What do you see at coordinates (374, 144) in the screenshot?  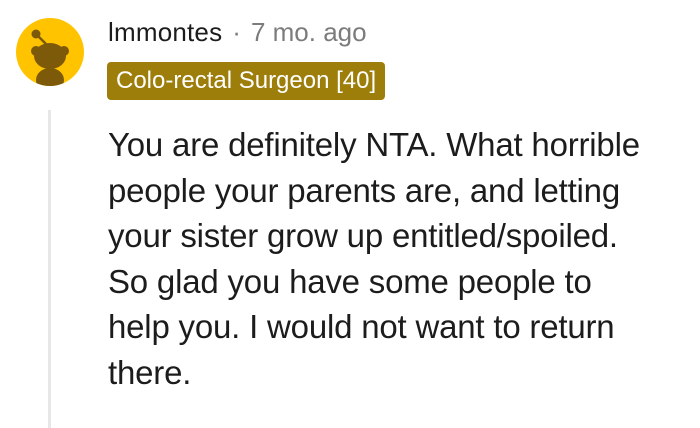 I see `comment-body-line: You are definitely NTA. What horrible` at bounding box center [374, 144].